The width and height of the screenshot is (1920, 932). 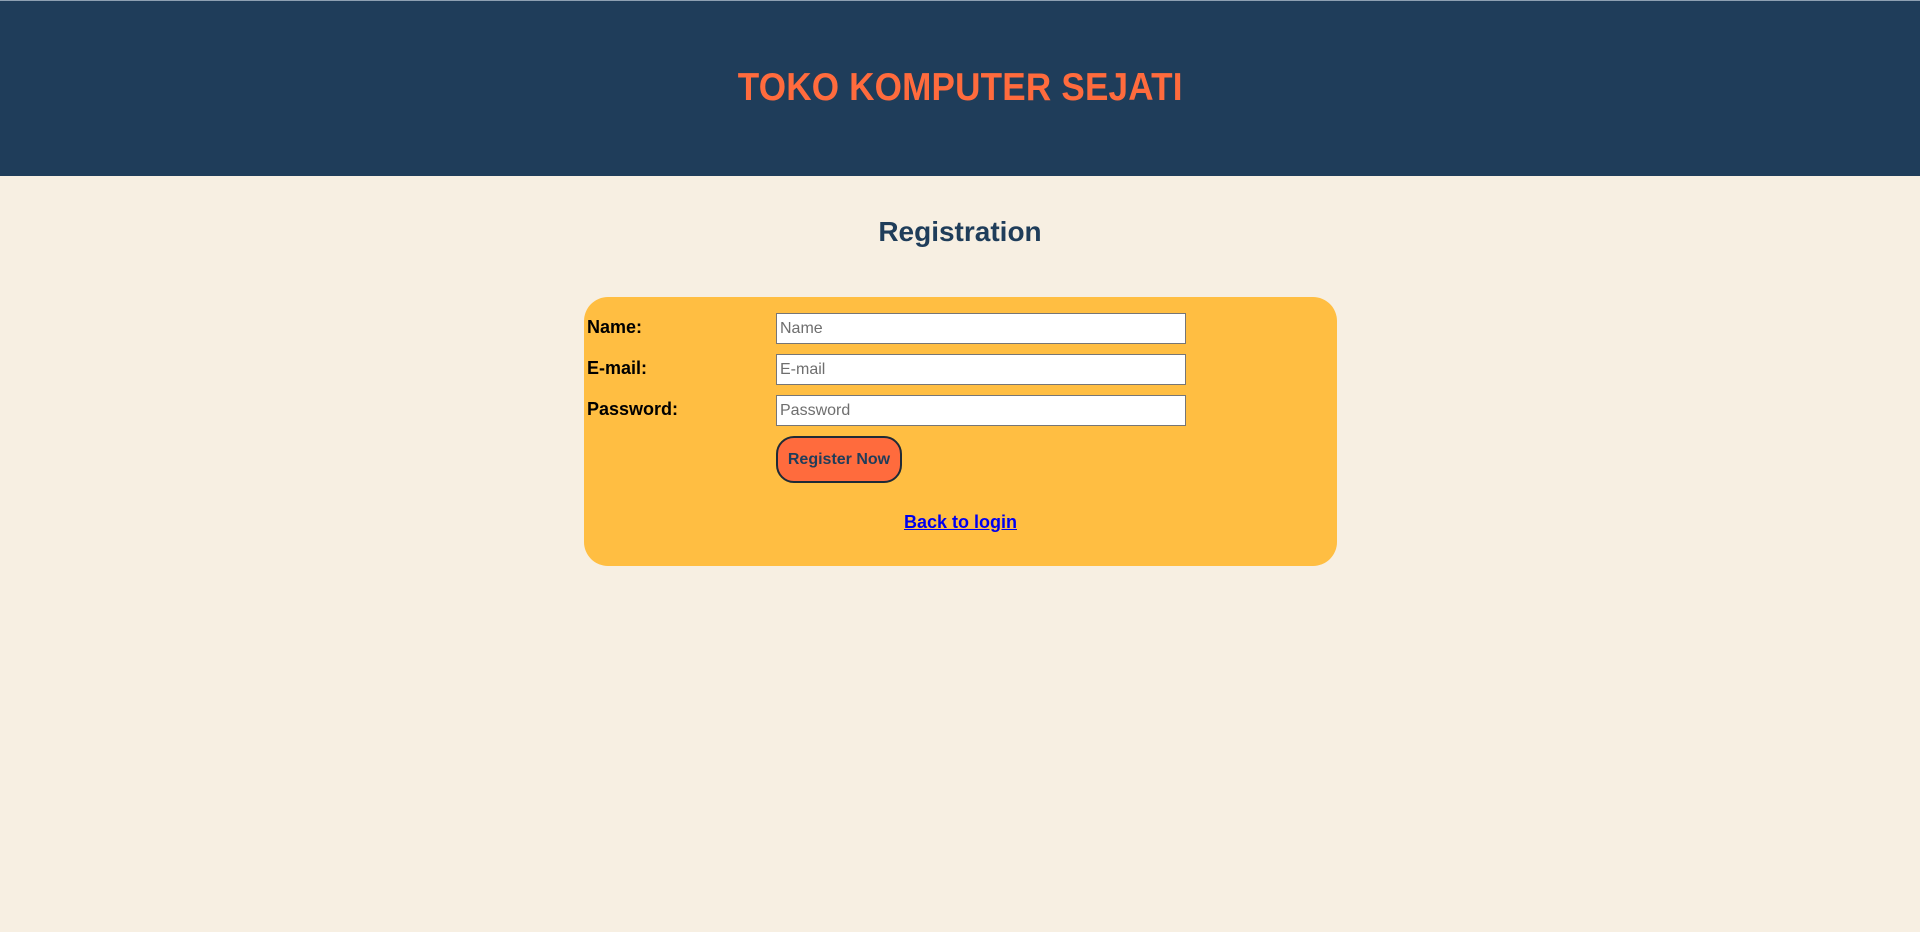 What do you see at coordinates (617, 368) in the screenshot?
I see `email-label: E-mail:` at bounding box center [617, 368].